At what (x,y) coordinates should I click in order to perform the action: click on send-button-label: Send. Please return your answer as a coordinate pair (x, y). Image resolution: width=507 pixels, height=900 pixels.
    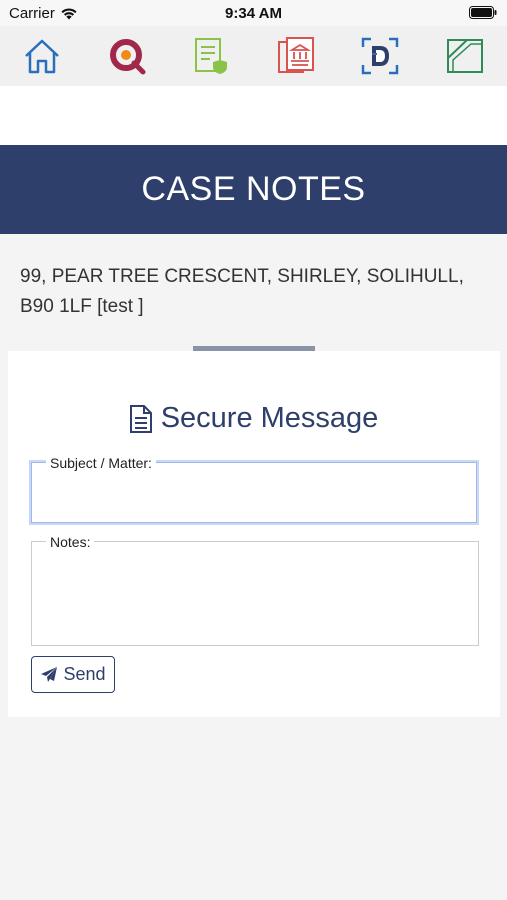
    Looking at the image, I should click on (84, 674).